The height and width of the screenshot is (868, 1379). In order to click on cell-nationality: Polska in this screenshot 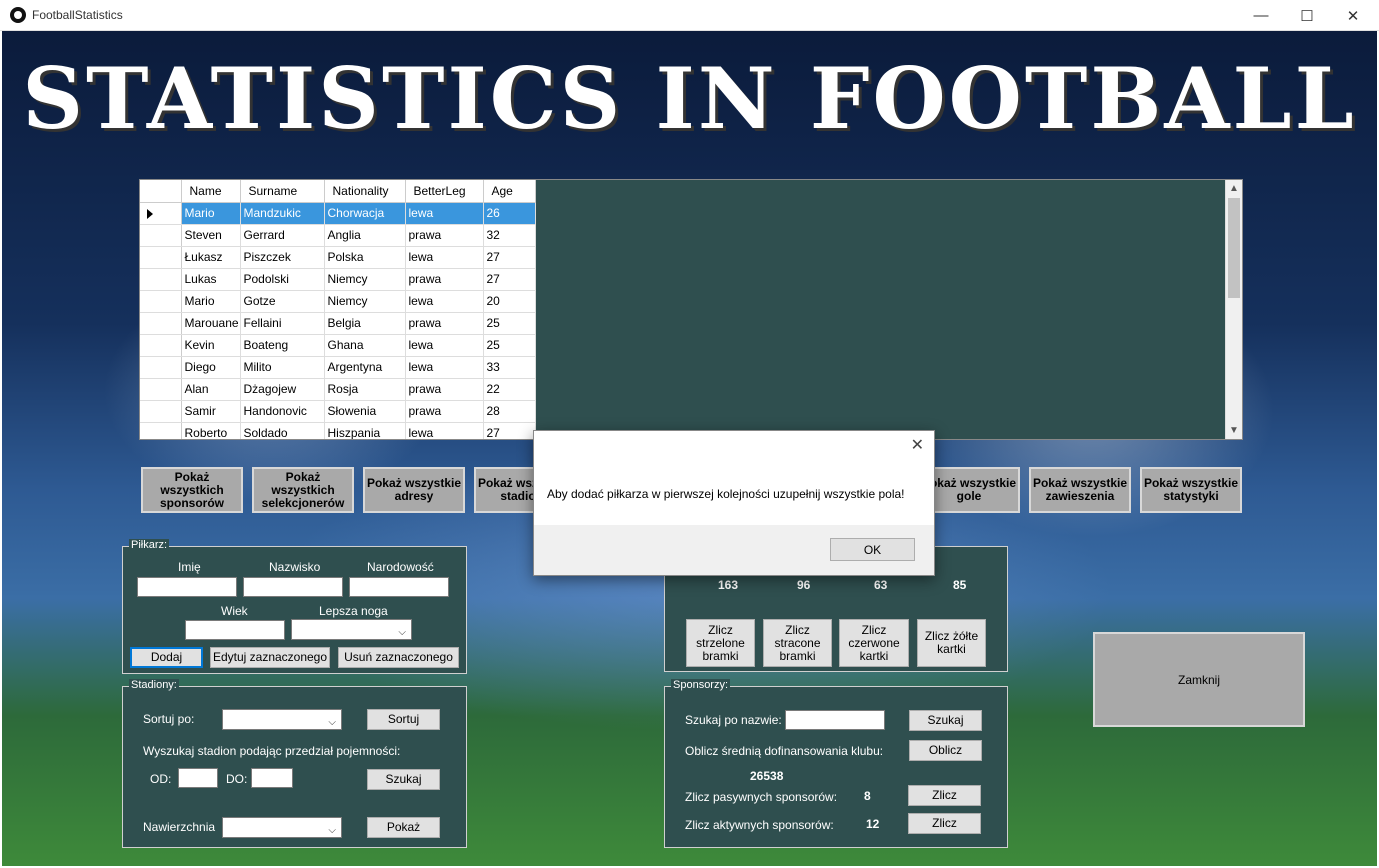, I will do `click(365, 257)`.